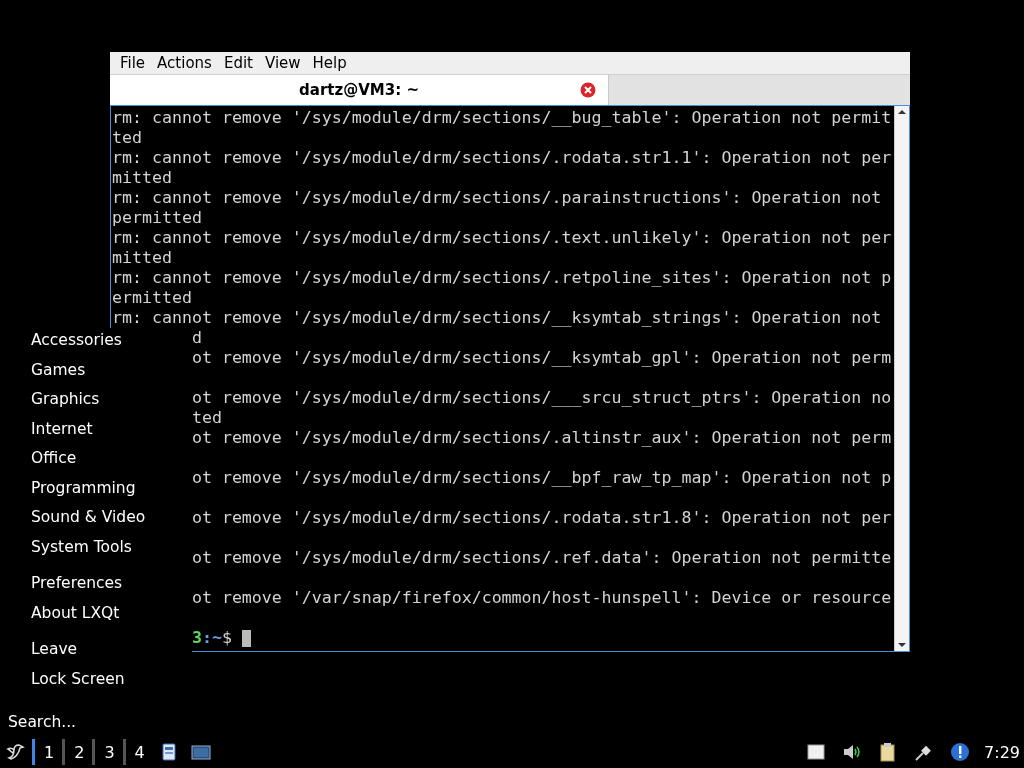 The width and height of the screenshot is (1024, 768). I want to click on terminal-line: rm: cannot remove '/sys/module/drm/sections/.parainstructions': Operation not, so click(497, 198).